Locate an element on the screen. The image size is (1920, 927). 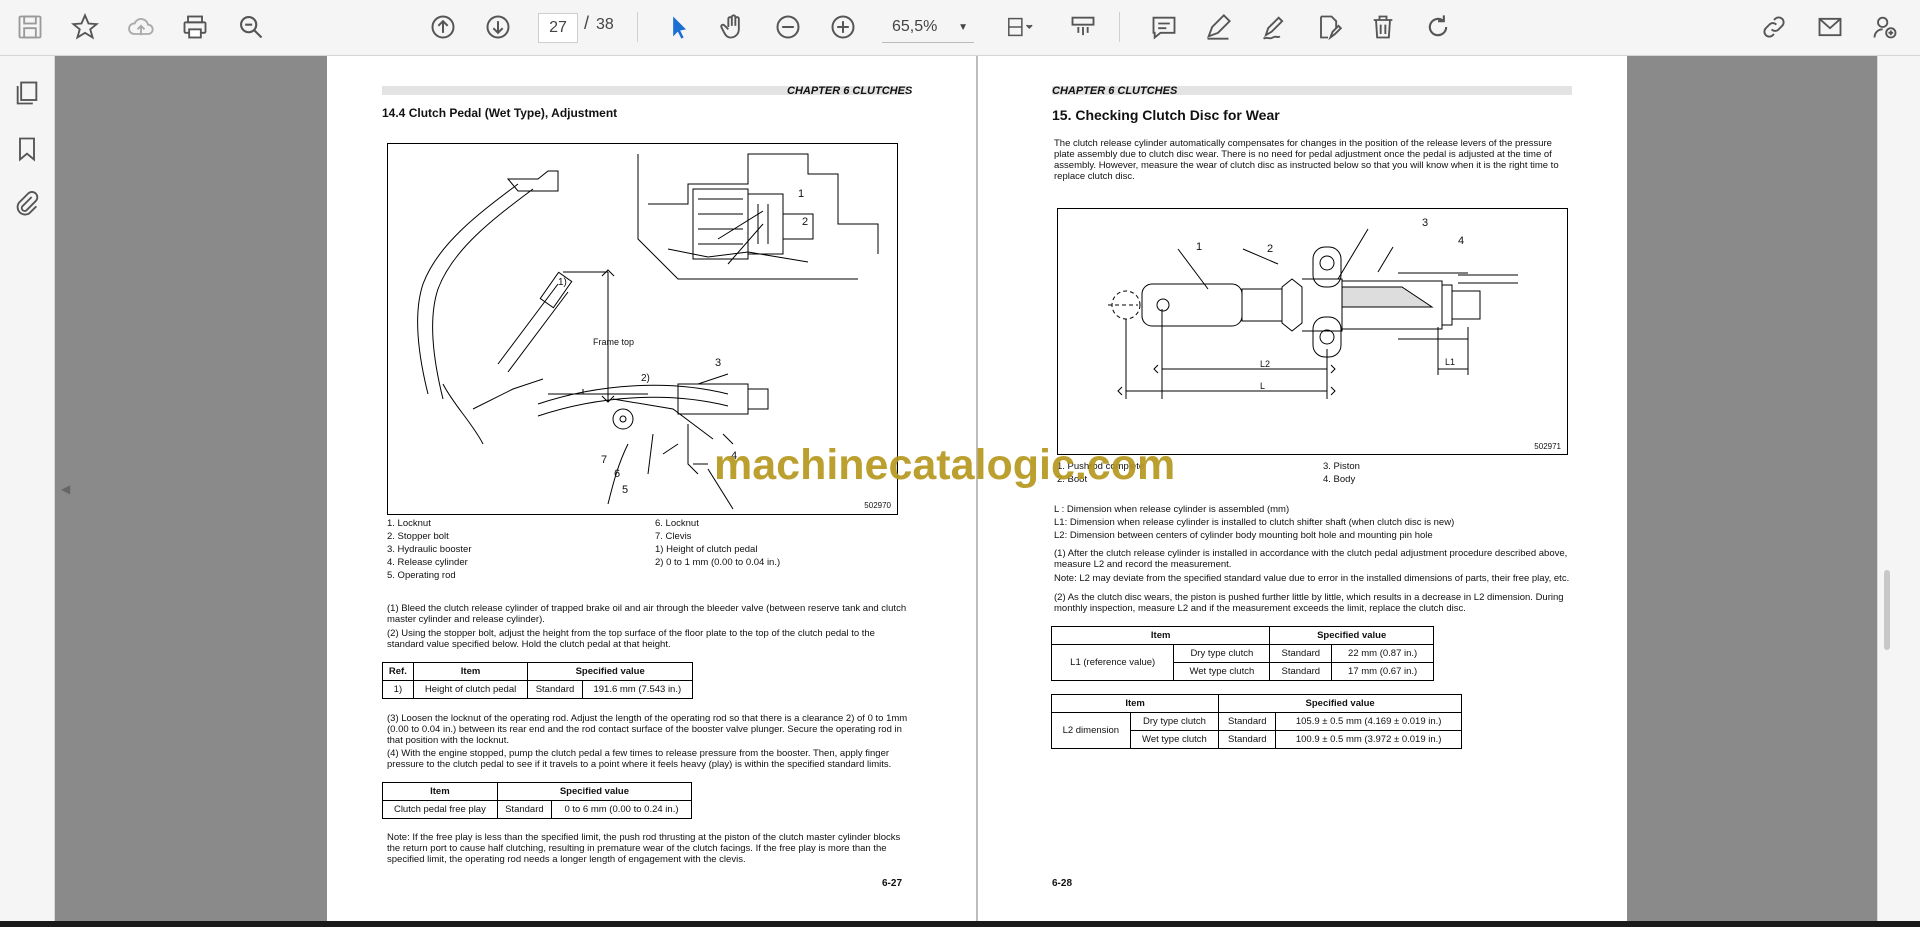
table-cell: 191.6 mm (7.543 in.) is located at coordinates (637, 689).